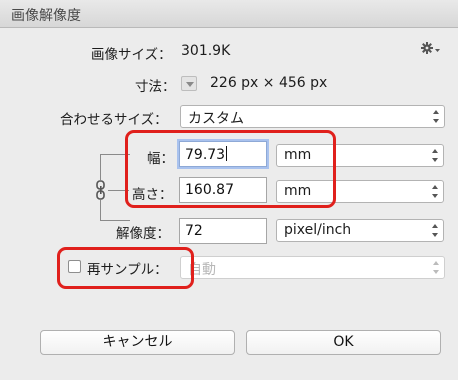  What do you see at coordinates (114, 120) in the screenshot?
I see `fit-to-label: 合わせるサイズ：` at bounding box center [114, 120].